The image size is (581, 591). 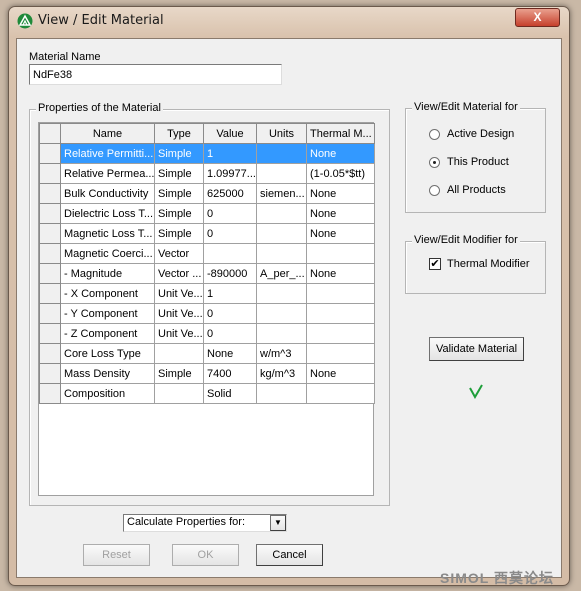 What do you see at coordinates (230, 393) in the screenshot?
I see `table-cell: Solid` at bounding box center [230, 393].